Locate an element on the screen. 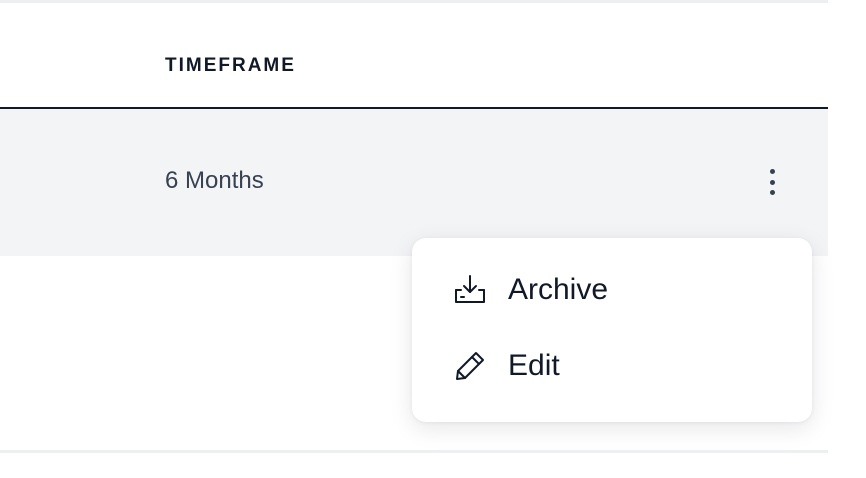 The width and height of the screenshot is (866, 478). pencil-icon is located at coordinates (470, 366).